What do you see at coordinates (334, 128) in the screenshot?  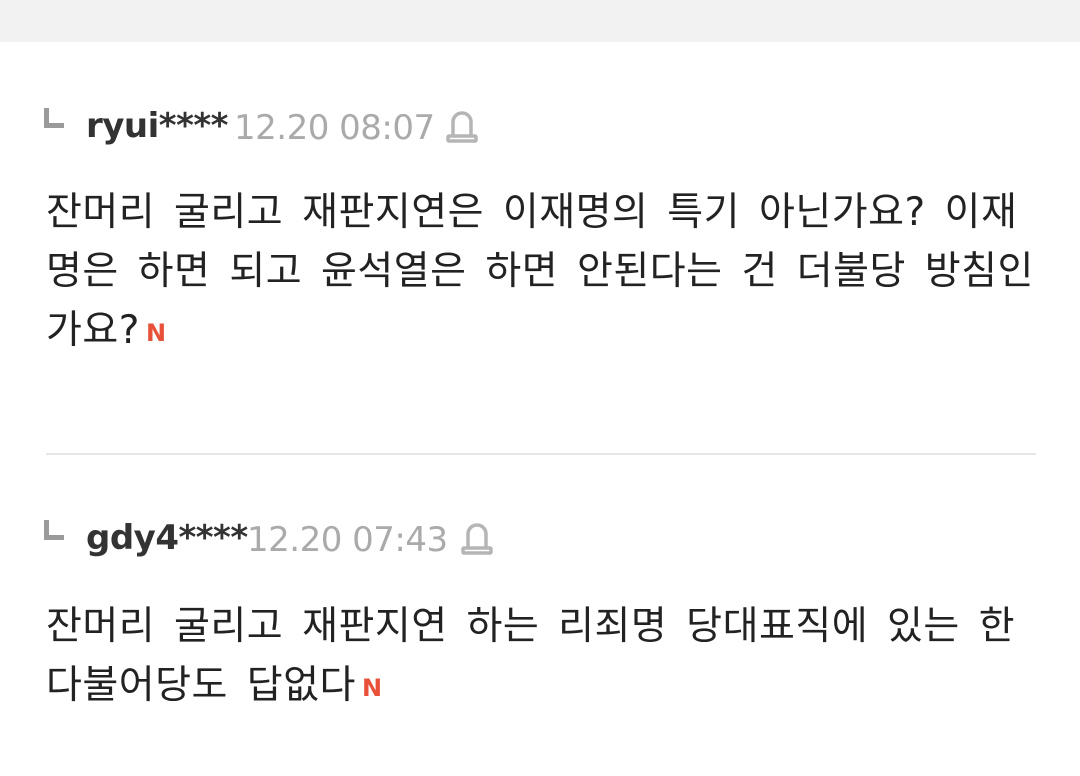 I see `comment-timestamp: 12.20 08:07` at bounding box center [334, 128].